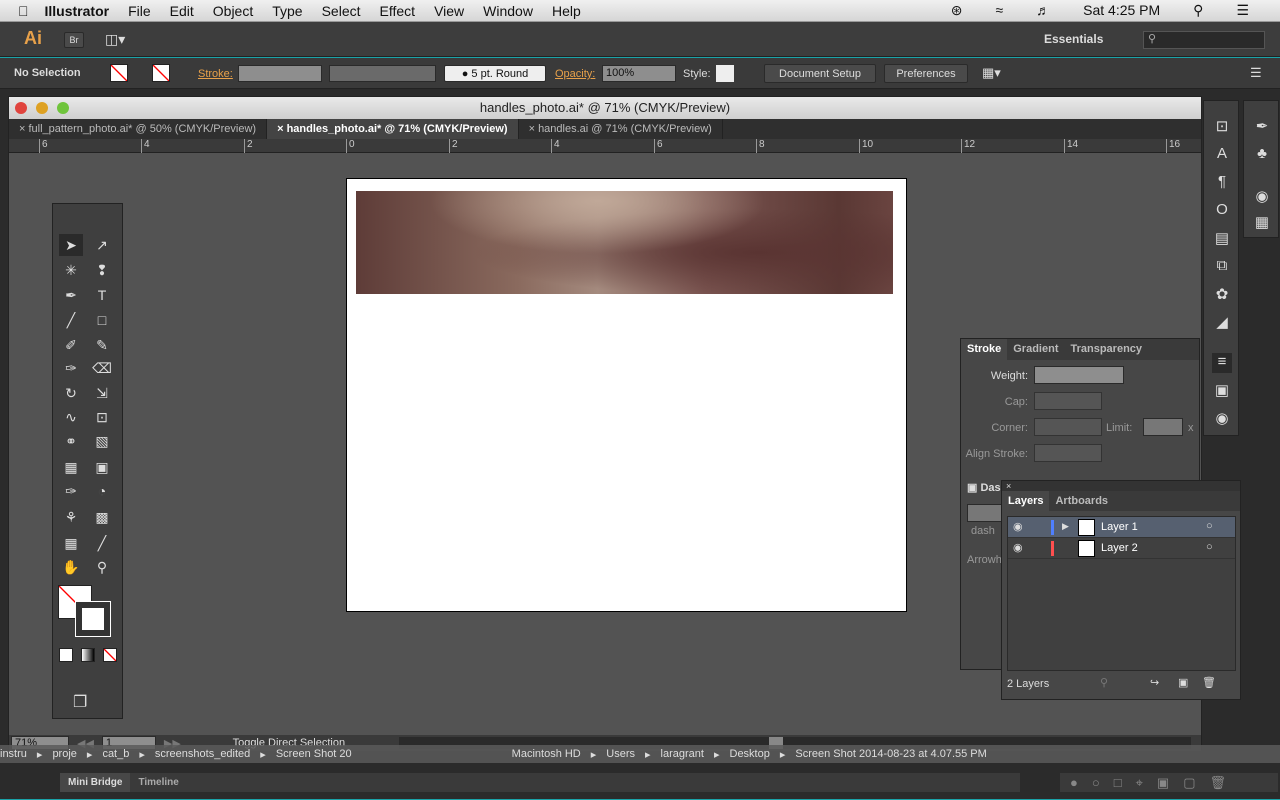  Describe the element at coordinates (102, 417) in the screenshot. I see `free-transform-tool-icon: ⊡` at that location.